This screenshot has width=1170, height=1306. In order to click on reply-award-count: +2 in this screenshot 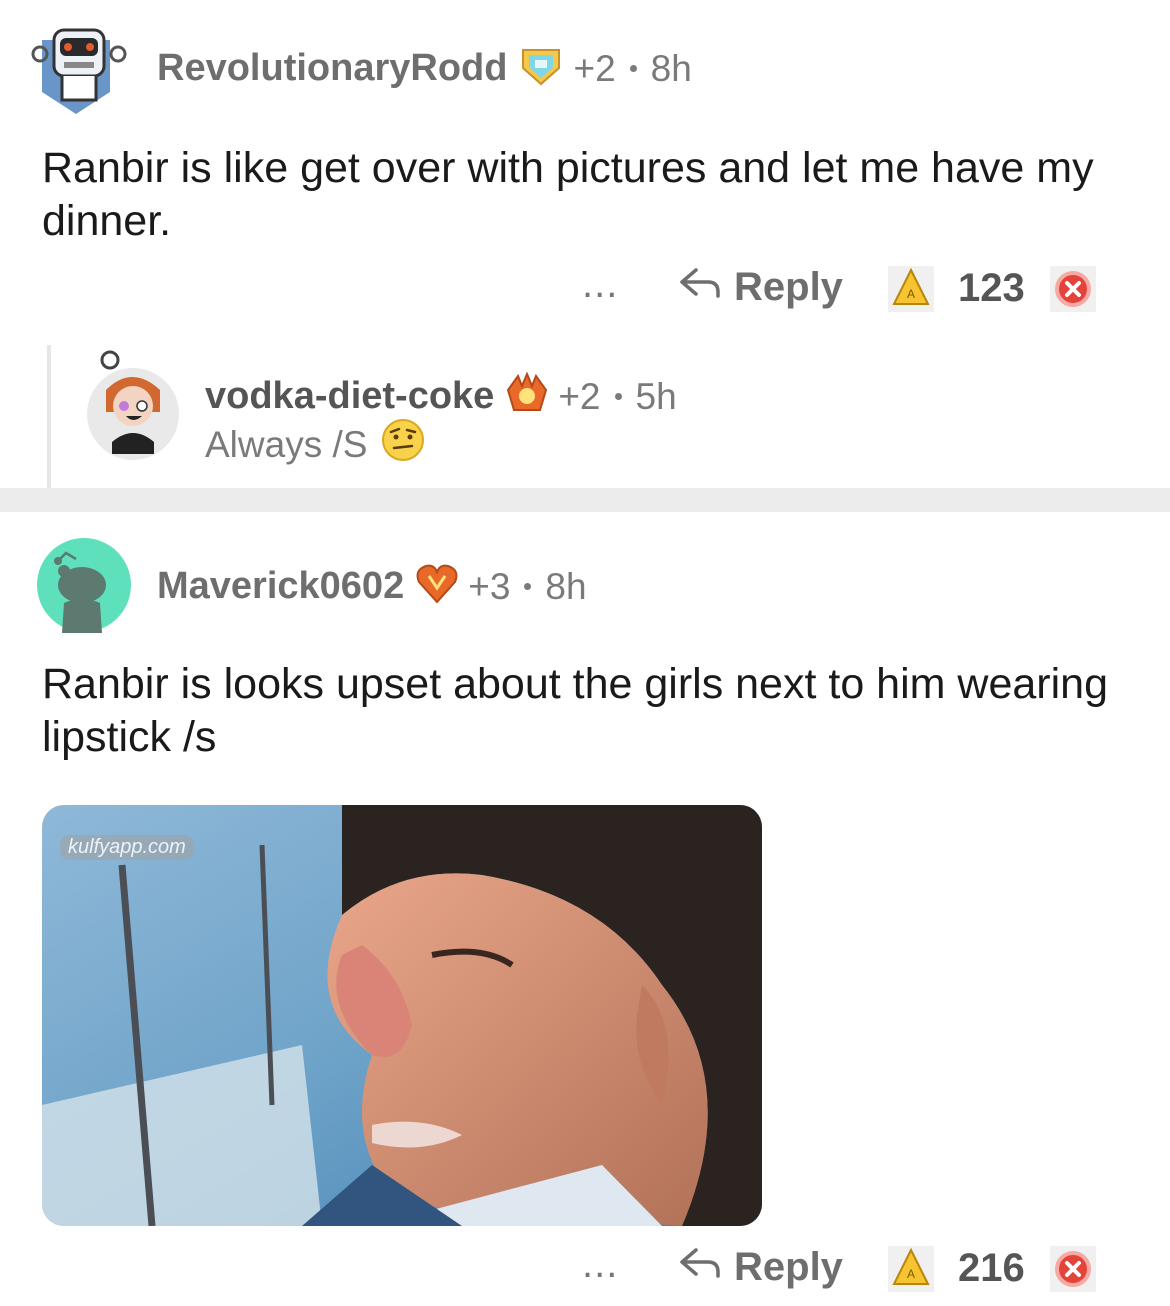, I will do `click(579, 396)`.